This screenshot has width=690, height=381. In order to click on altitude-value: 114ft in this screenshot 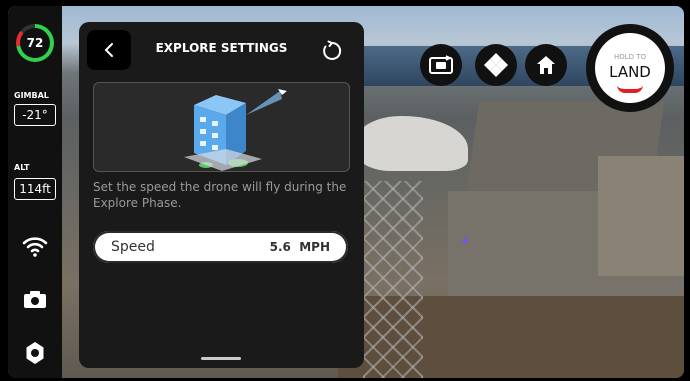, I will do `click(35, 189)`.